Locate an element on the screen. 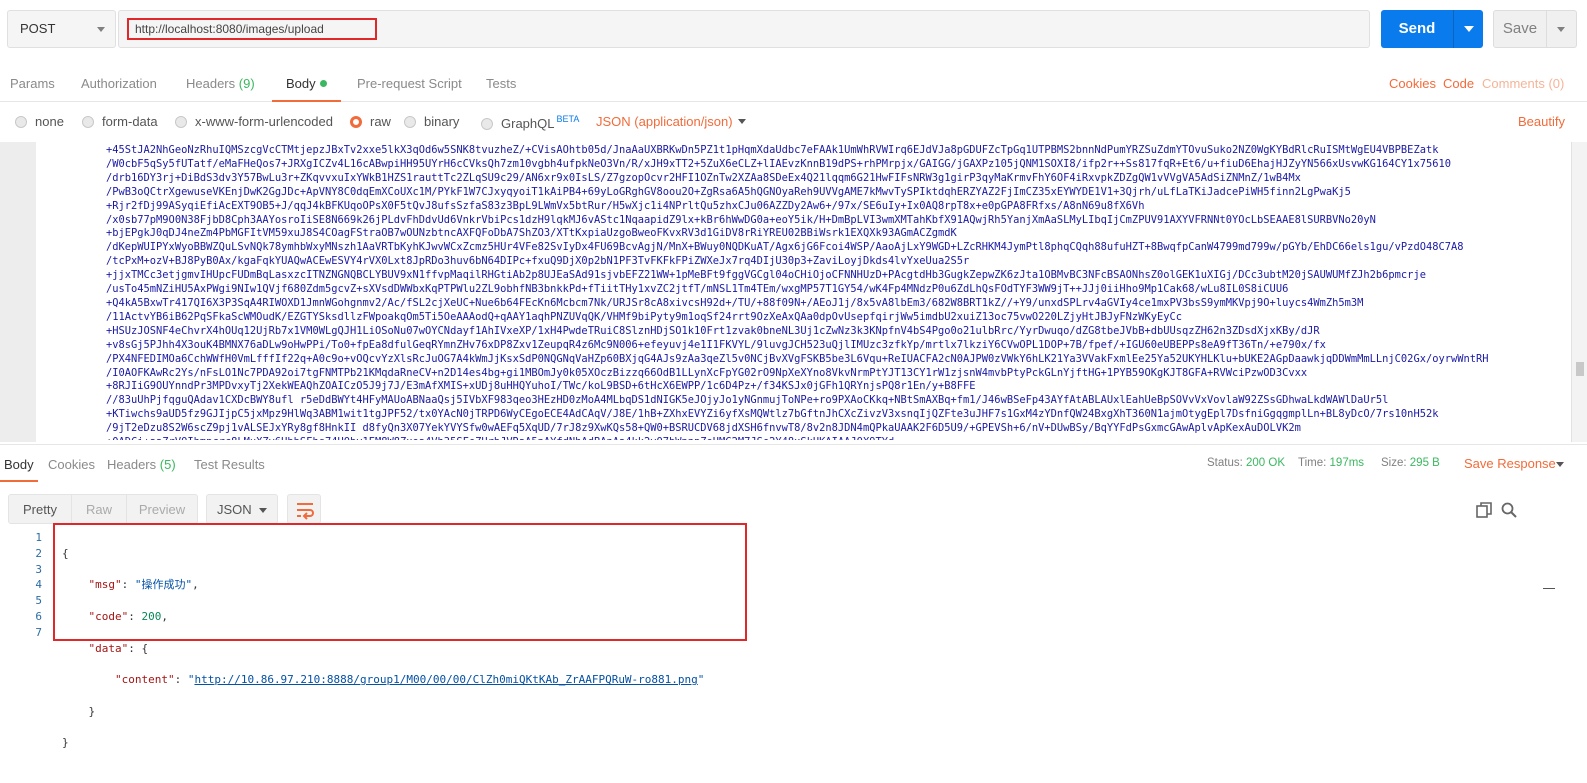 This screenshot has width=1587, height=783. json-key-content: "content" is located at coordinates (144, 680).